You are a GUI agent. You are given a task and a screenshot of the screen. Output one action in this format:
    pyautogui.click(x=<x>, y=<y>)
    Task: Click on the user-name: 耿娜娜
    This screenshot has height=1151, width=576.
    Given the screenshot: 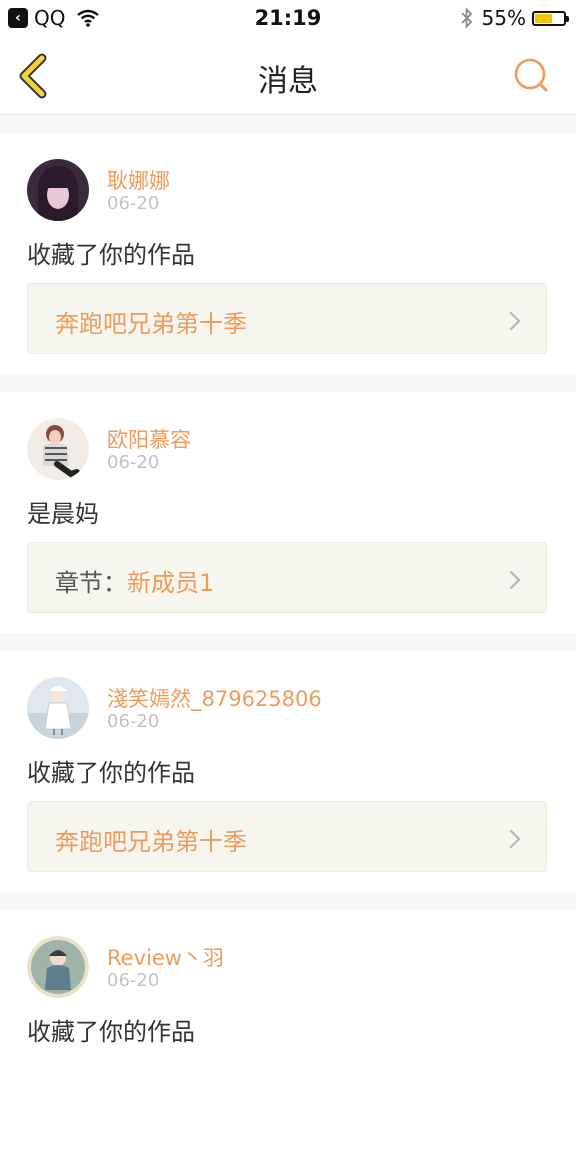 What is the action you would take?
    pyautogui.click(x=138, y=180)
    